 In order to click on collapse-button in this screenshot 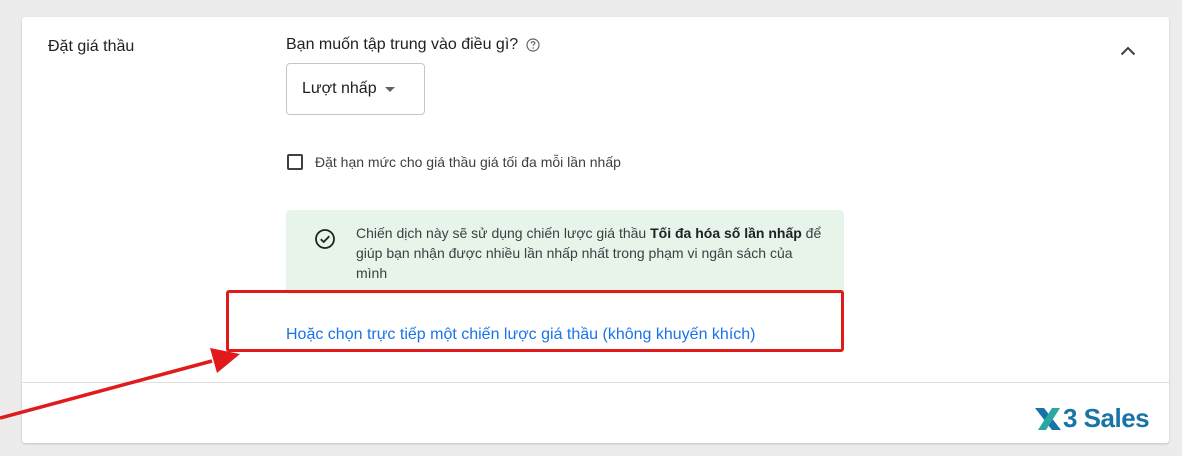, I will do `click(1128, 51)`.